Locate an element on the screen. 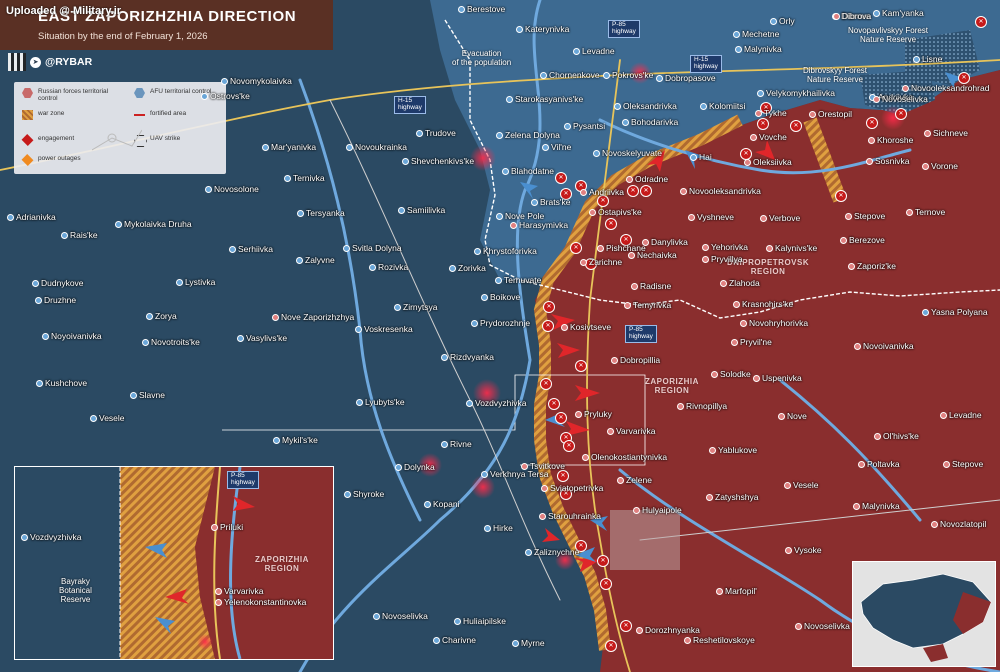  settlement-oleksandrivka: Oleksandrivka is located at coordinates (645, 106).